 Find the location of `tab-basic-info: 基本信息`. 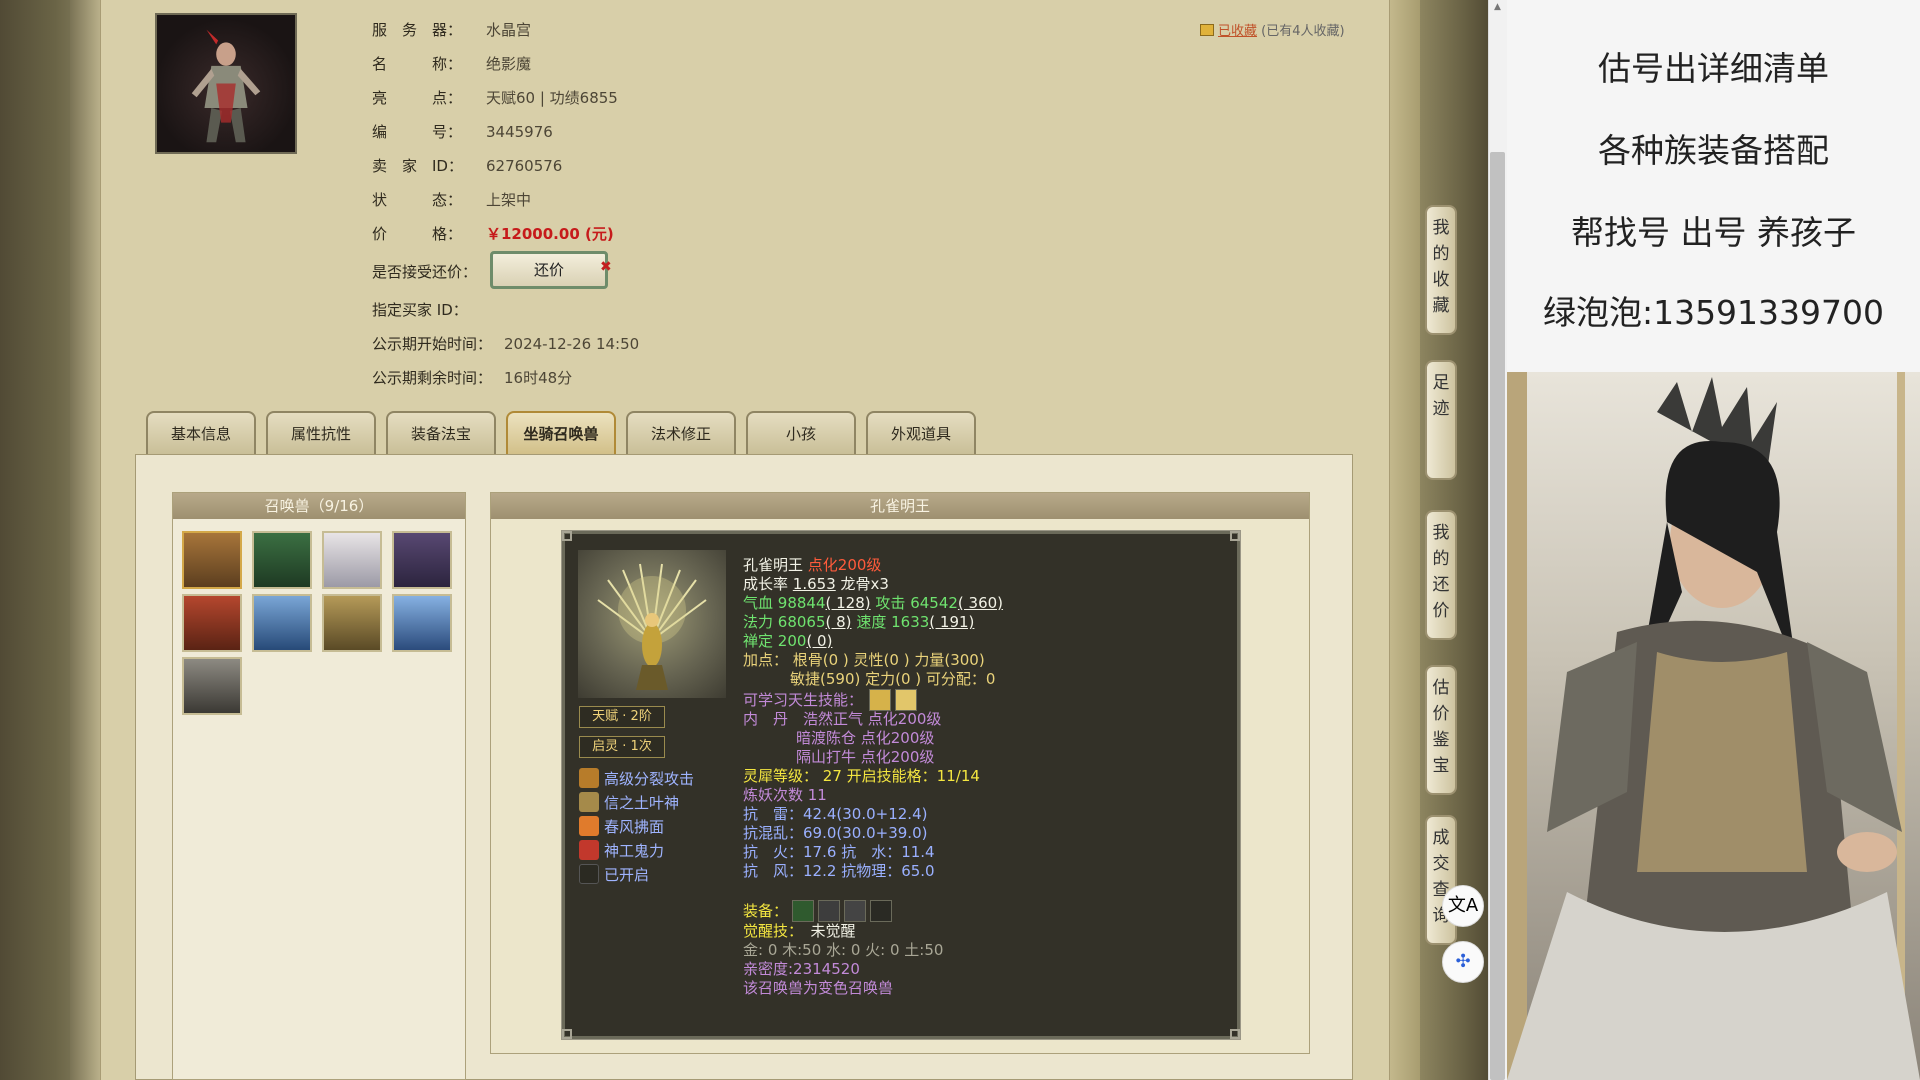

tab-basic-info: 基本信息 is located at coordinates (201, 432).